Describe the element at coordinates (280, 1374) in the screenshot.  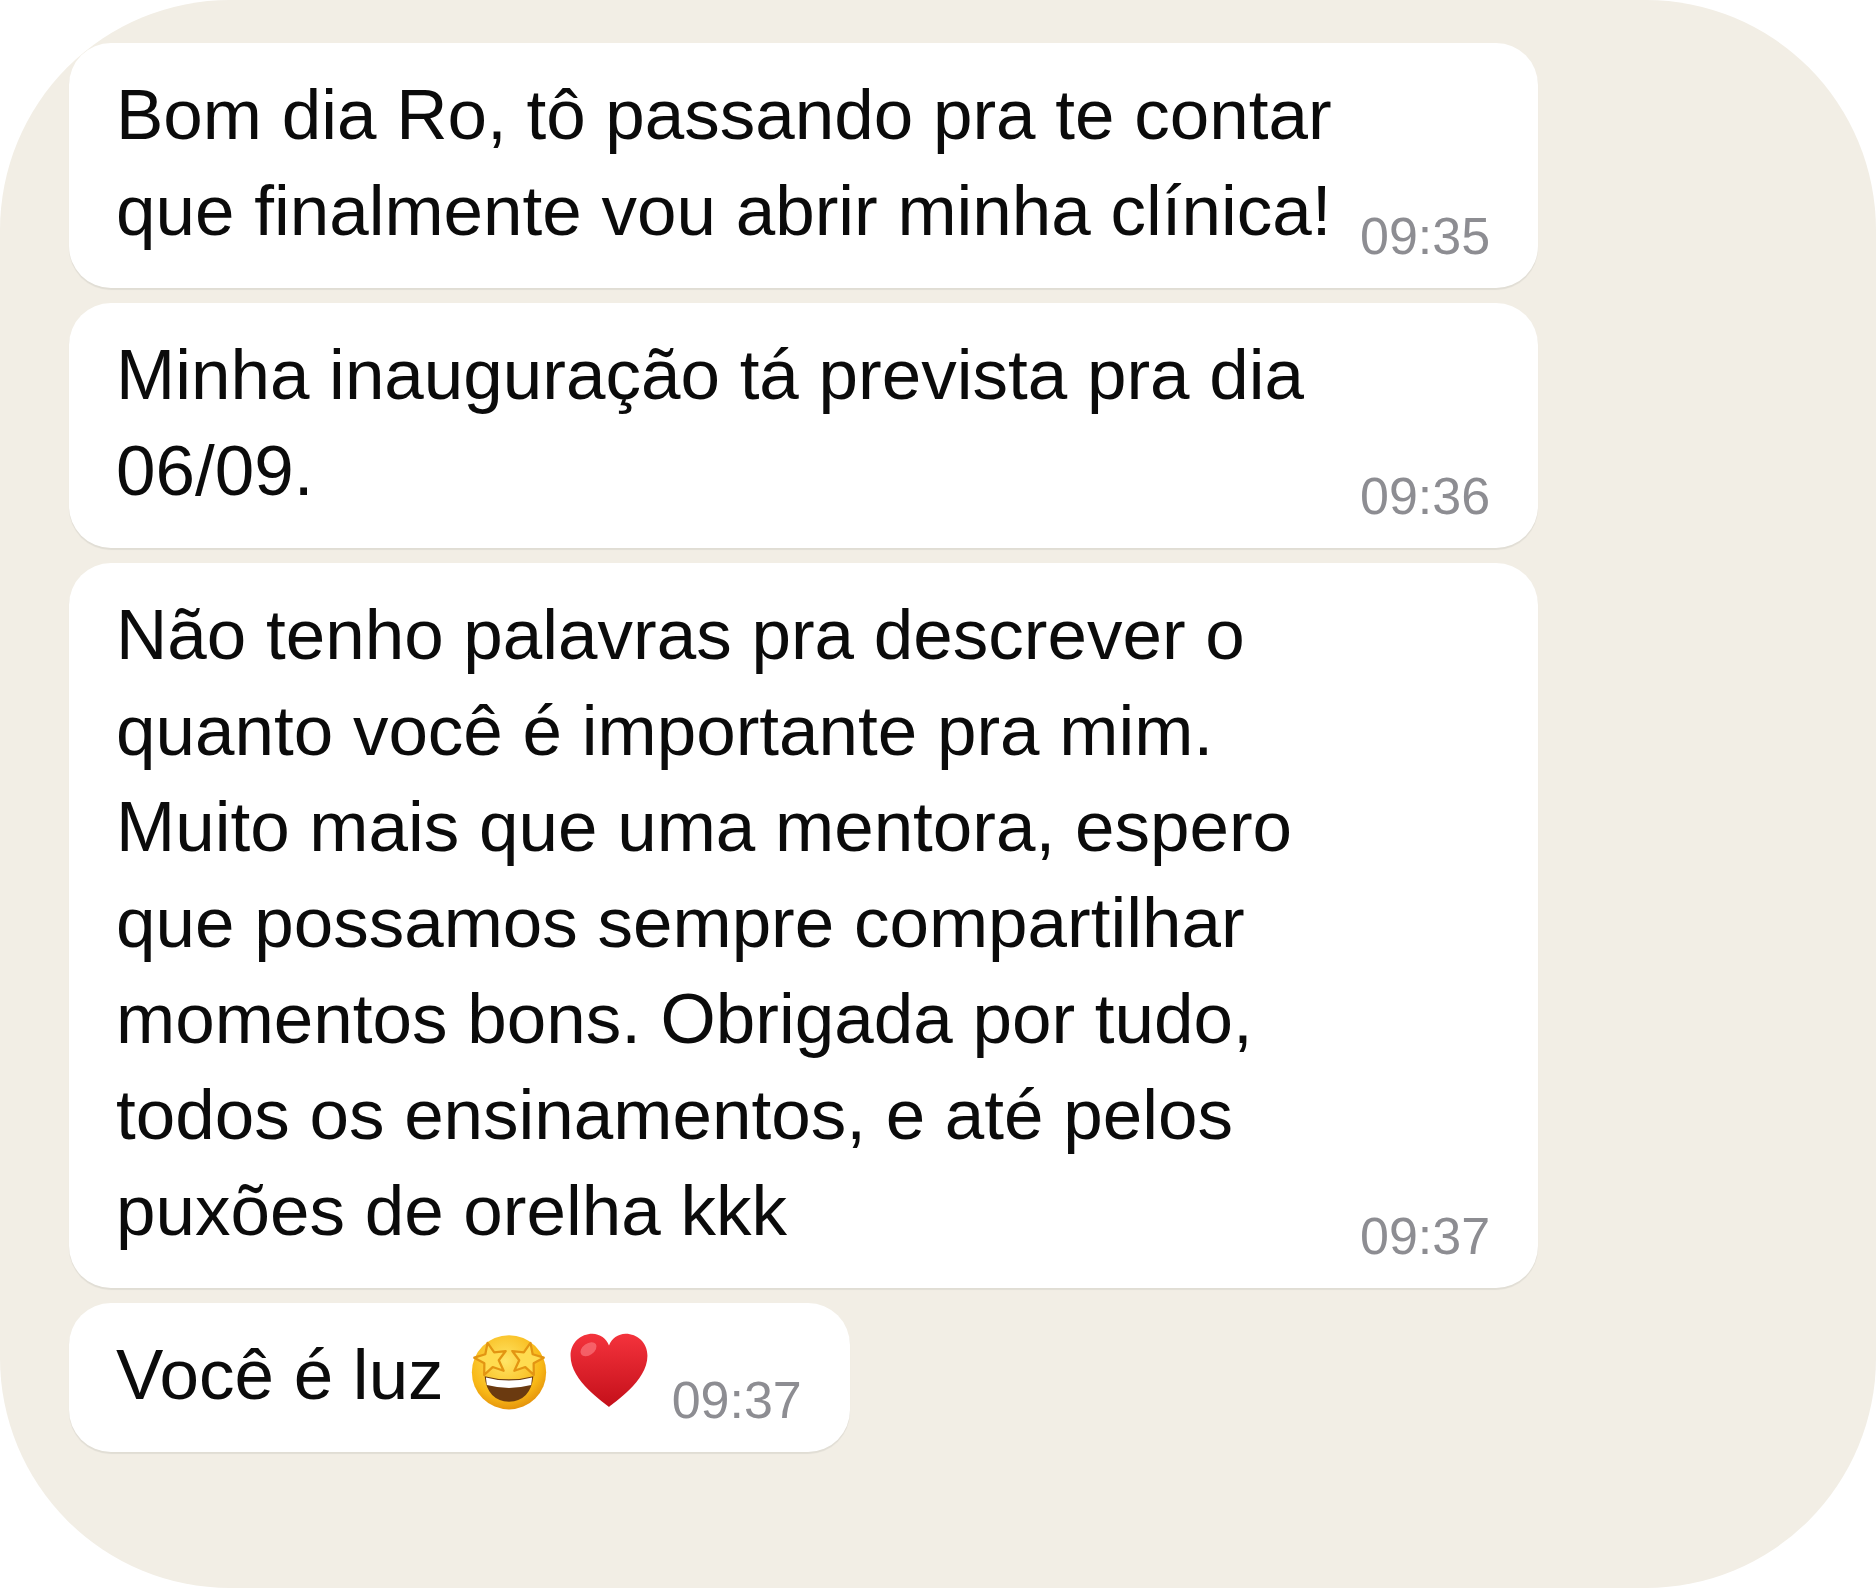
I see `message-text: Você é luz` at that location.